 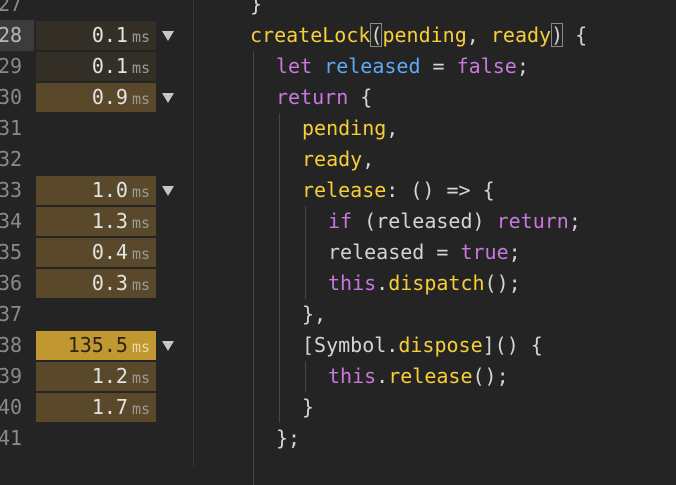 What do you see at coordinates (557, 35) in the screenshot?
I see `code-token: )` at bounding box center [557, 35].